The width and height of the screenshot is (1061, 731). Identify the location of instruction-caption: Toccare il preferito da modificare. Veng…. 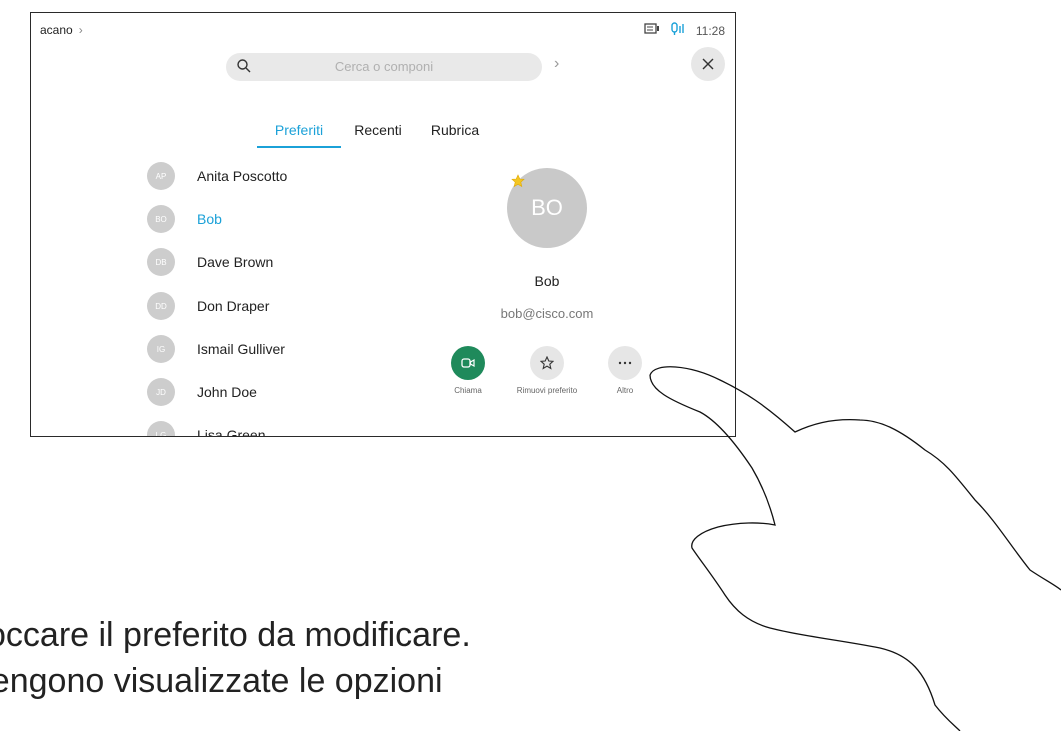
(235, 658).